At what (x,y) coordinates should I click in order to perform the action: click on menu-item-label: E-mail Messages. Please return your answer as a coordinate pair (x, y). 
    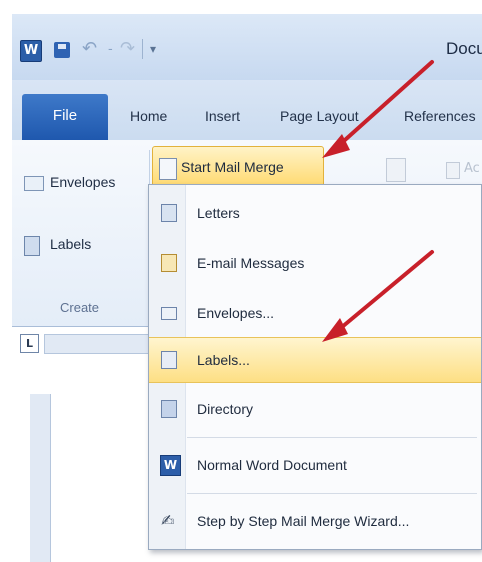
    Looking at the image, I should click on (251, 263).